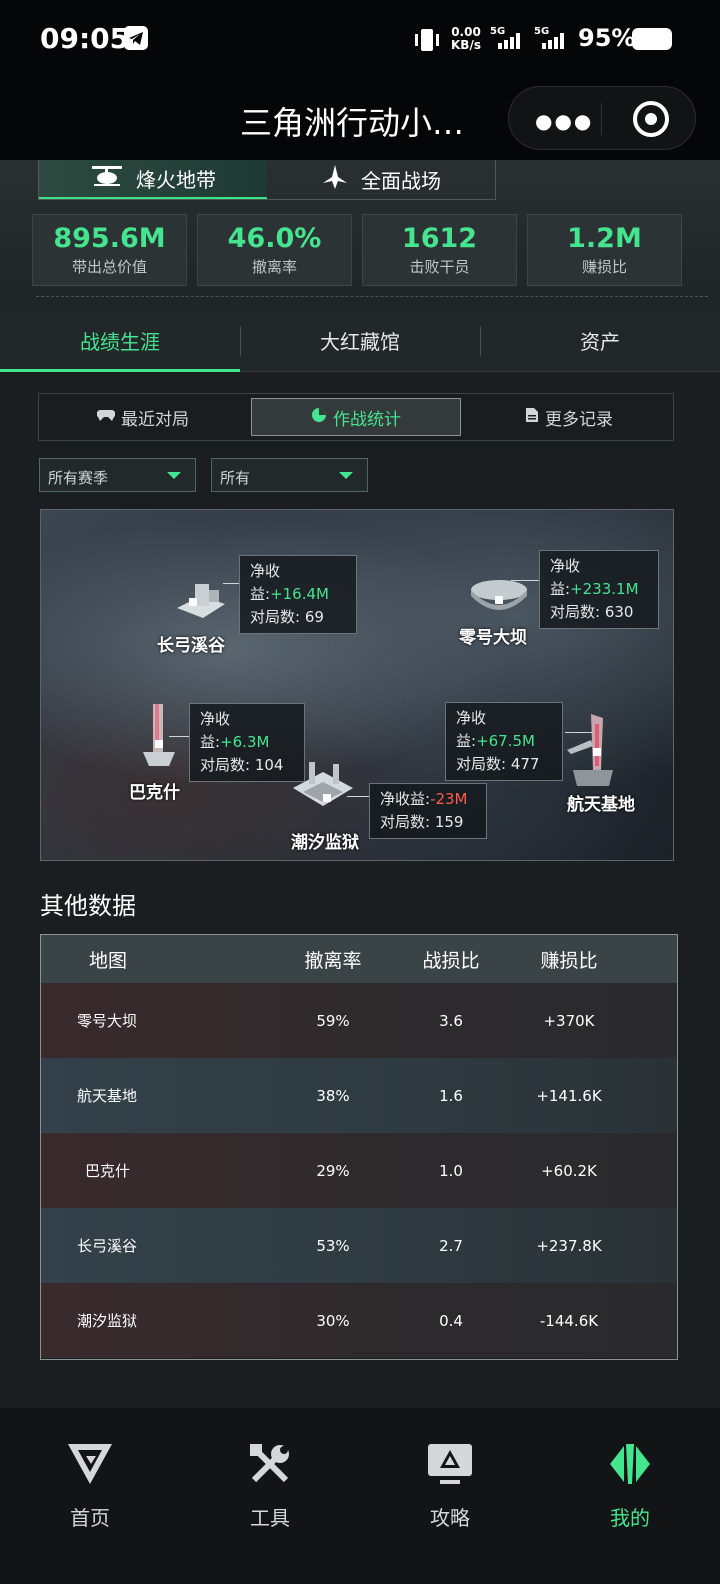 The height and width of the screenshot is (1584, 720). What do you see at coordinates (108, 1171) in the screenshot?
I see `cell-map: 巴克什` at bounding box center [108, 1171].